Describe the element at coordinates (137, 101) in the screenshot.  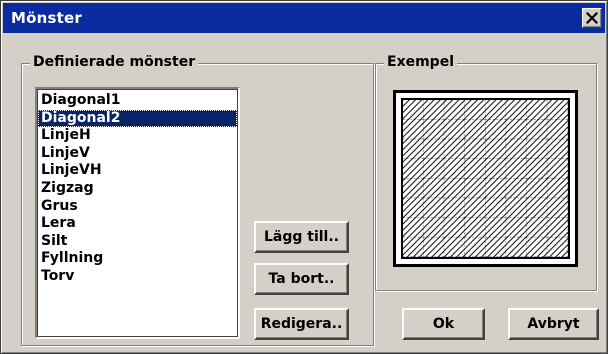
I see `list-item: Diagonal1` at that location.